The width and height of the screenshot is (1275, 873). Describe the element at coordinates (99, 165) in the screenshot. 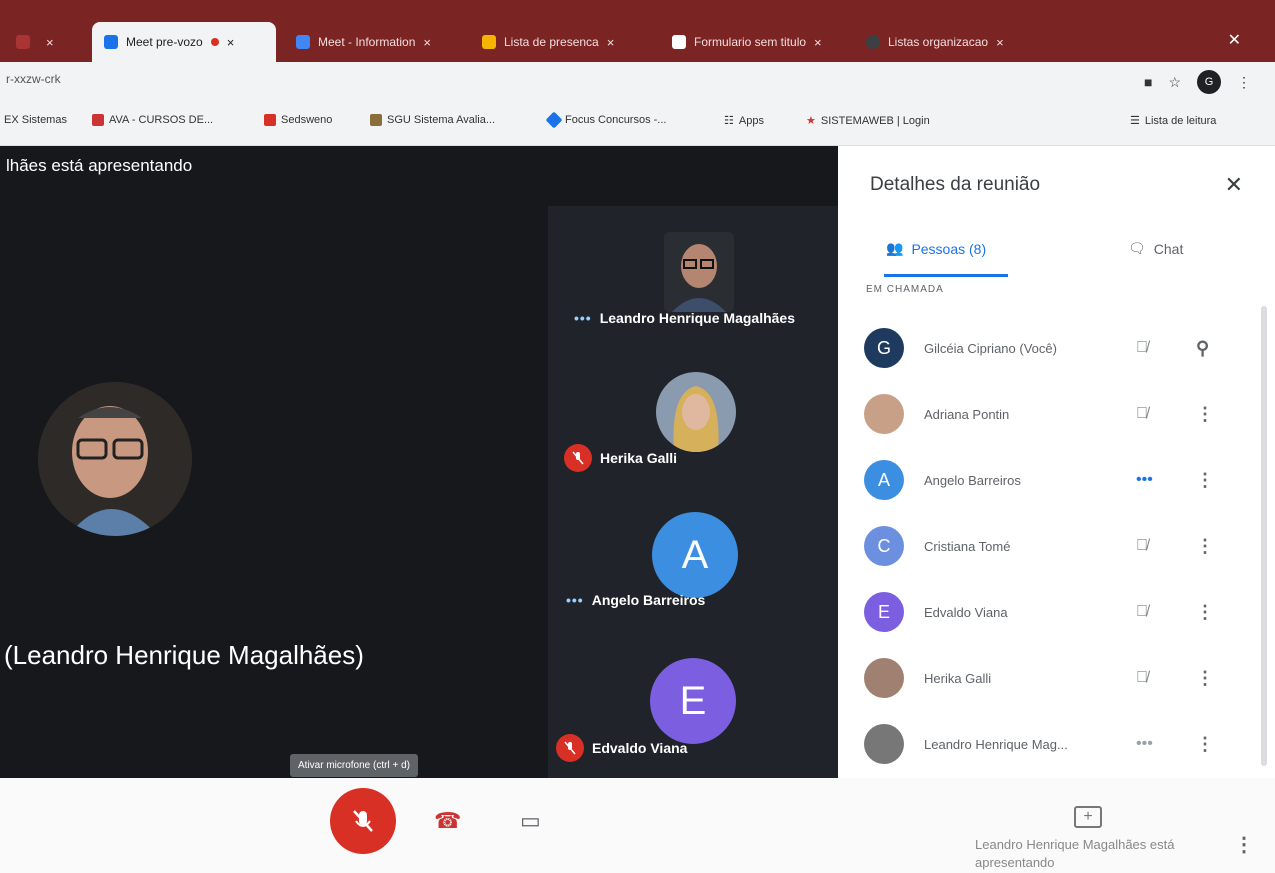

I see `presenting-banner: lhães está apresentando` at that location.